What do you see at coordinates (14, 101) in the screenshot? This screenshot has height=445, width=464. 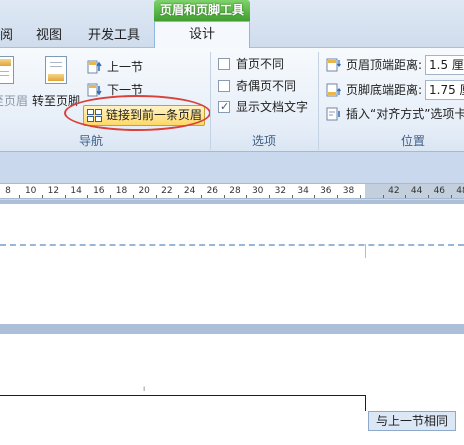 I see `goto-header-label: 至页眉` at bounding box center [14, 101].